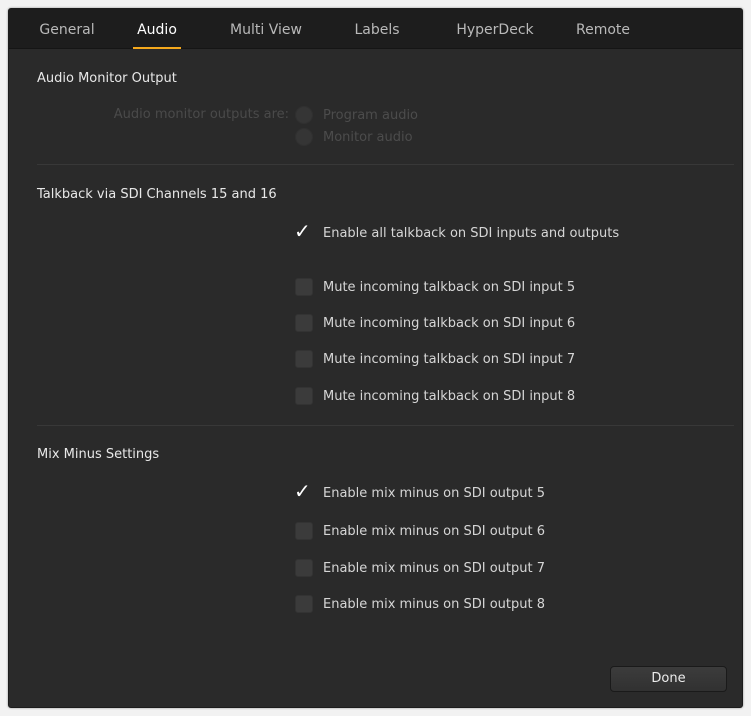 This screenshot has height=716, width=751. I want to click on mix-minus-output-8-option: Enable mix minus on SDI output 8, so click(420, 604).